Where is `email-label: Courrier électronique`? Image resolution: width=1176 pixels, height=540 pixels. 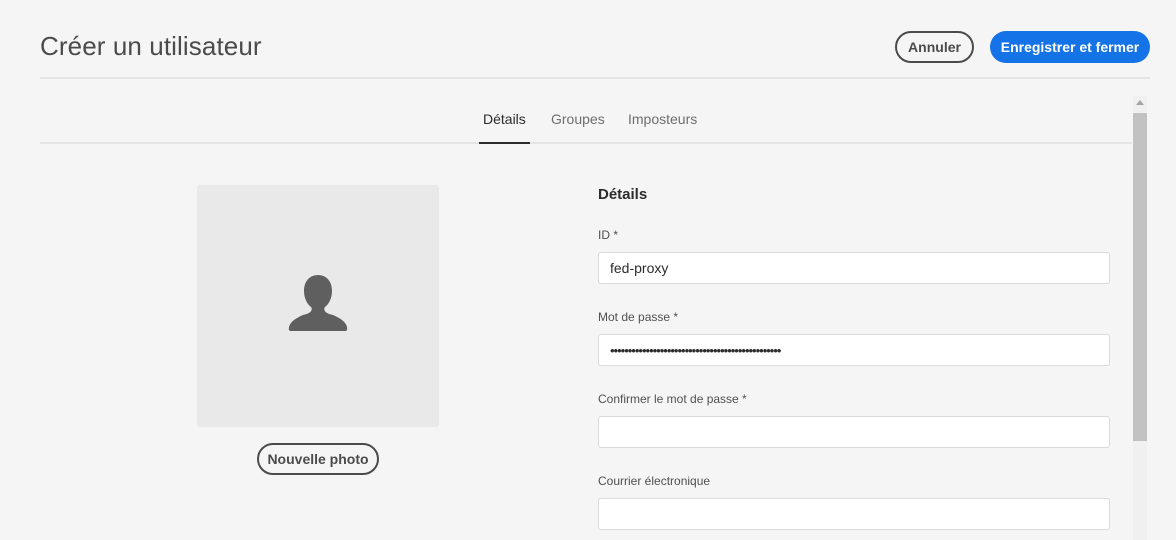 email-label: Courrier électronique is located at coordinates (654, 481).